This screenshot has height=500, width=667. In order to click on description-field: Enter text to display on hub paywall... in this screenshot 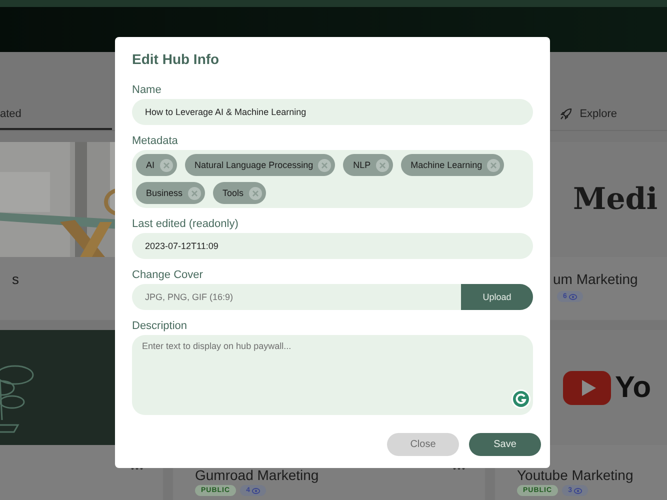, I will do `click(332, 375)`.